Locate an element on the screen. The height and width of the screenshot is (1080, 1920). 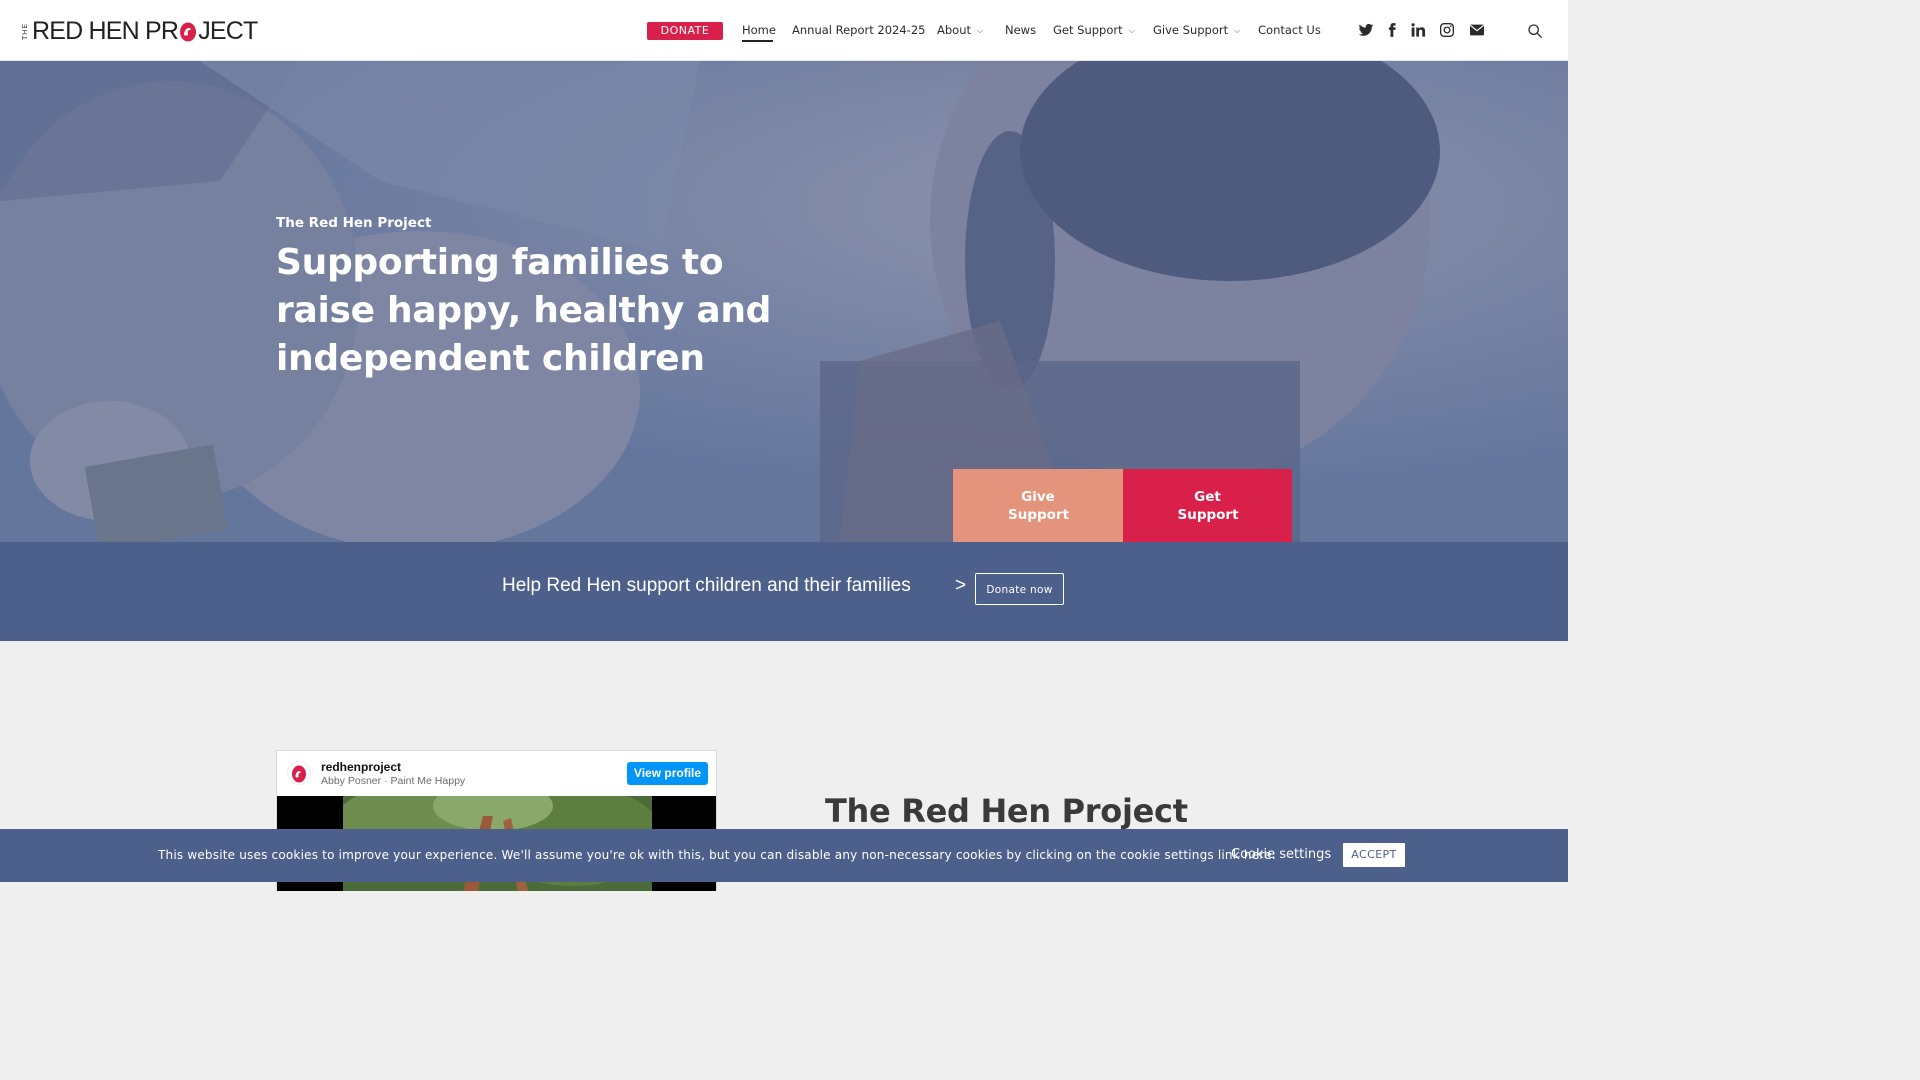
nav-item-give-support: Give Support ⌵ is located at coordinates (1196, 31).